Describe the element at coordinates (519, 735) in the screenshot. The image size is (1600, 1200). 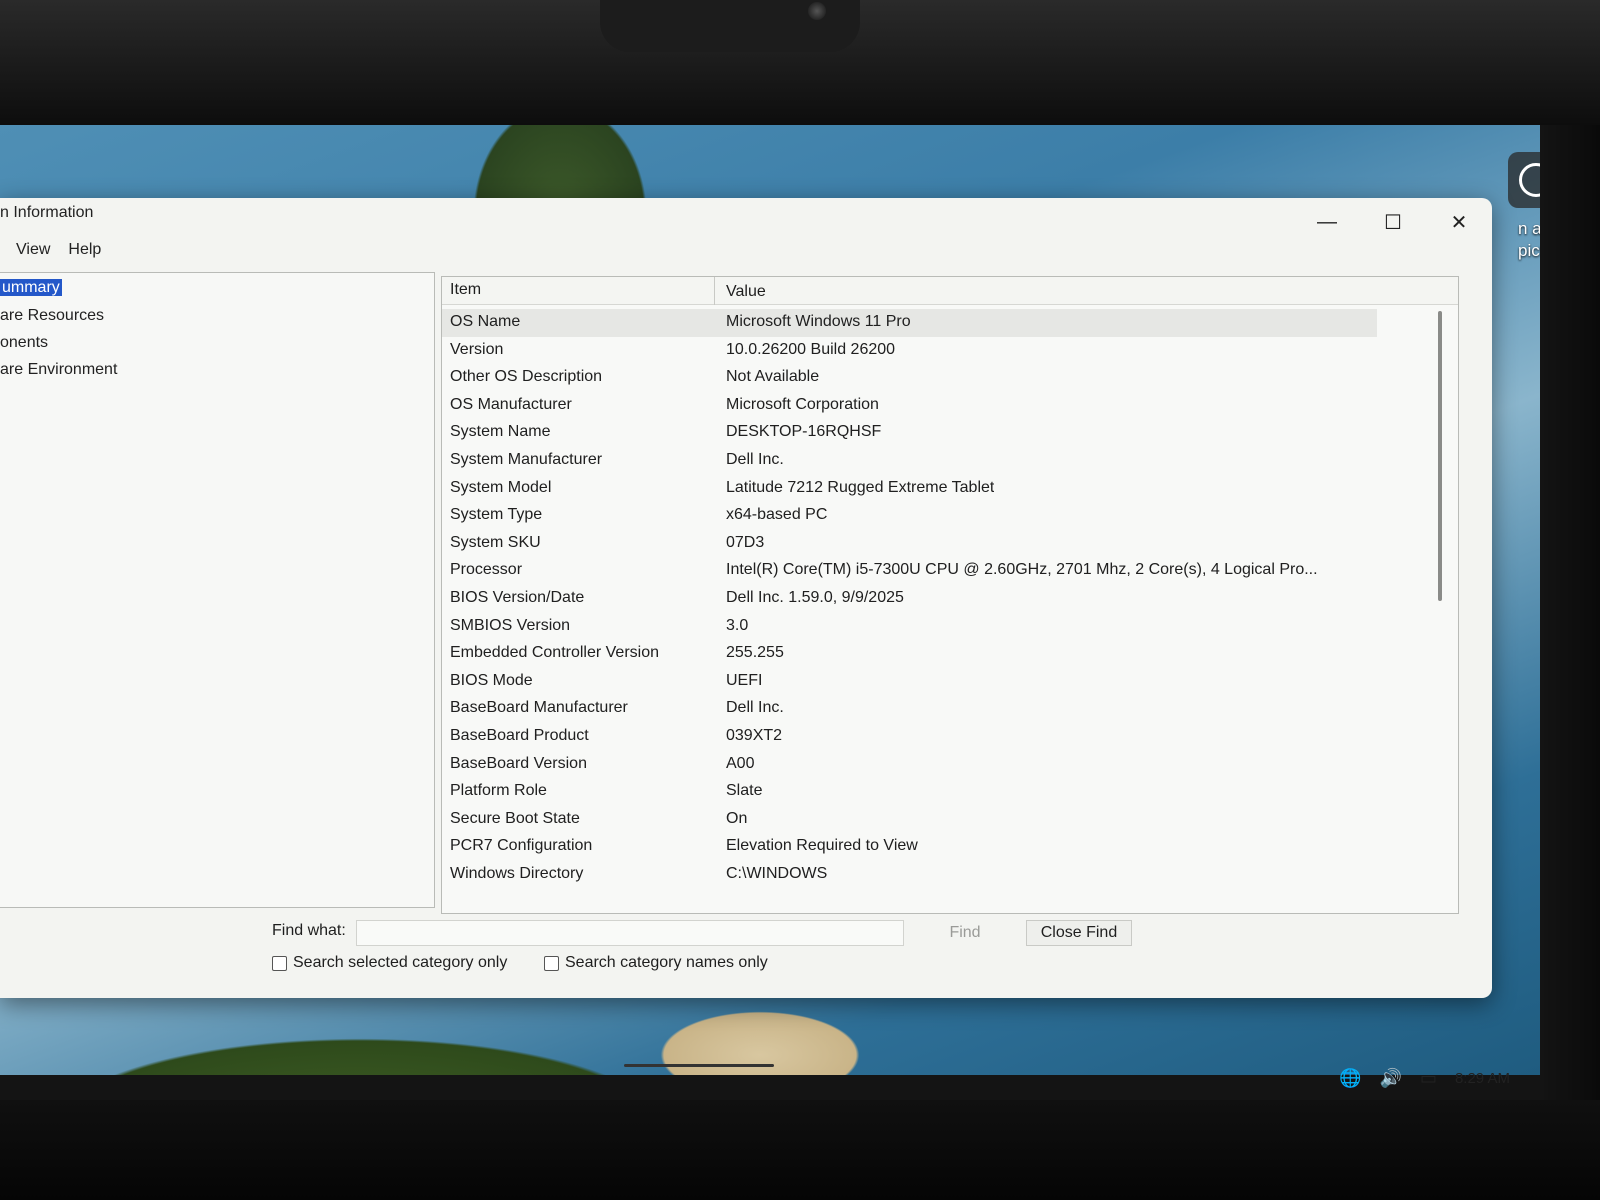
I see `row-item: BaseBoard Product` at that location.